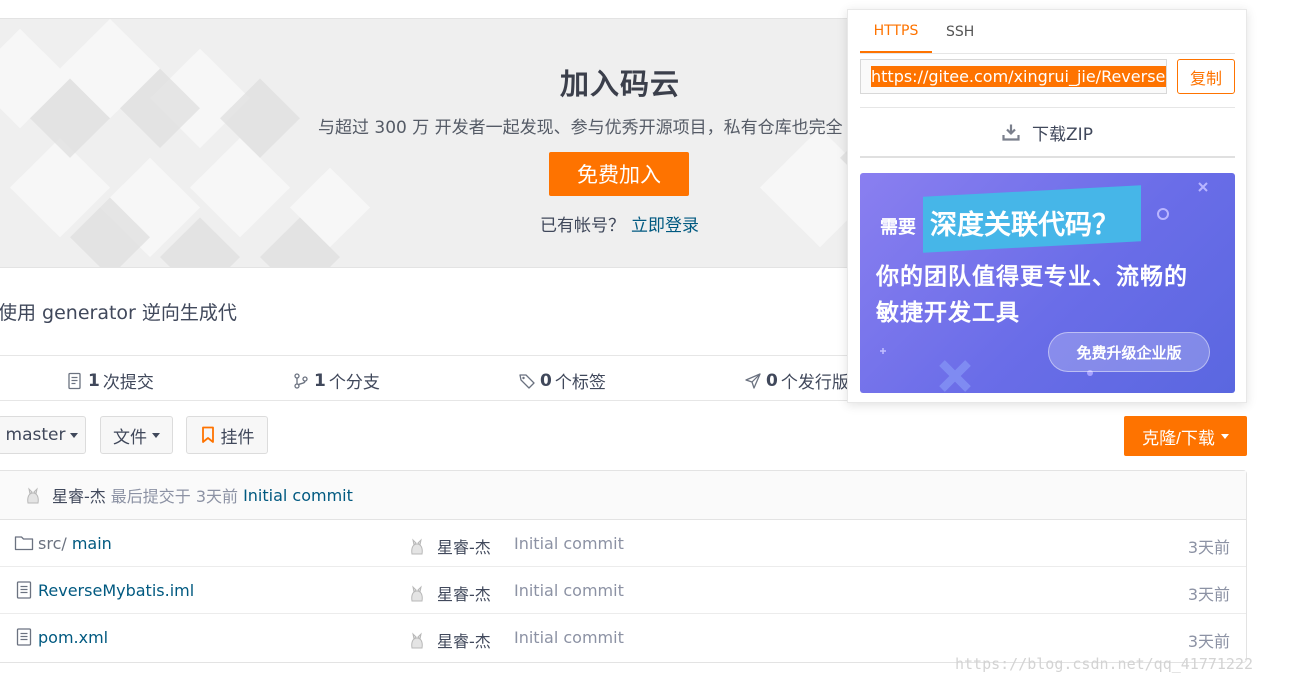  Describe the element at coordinates (772, 380) in the screenshot. I see `releases-count: 0` at that location.